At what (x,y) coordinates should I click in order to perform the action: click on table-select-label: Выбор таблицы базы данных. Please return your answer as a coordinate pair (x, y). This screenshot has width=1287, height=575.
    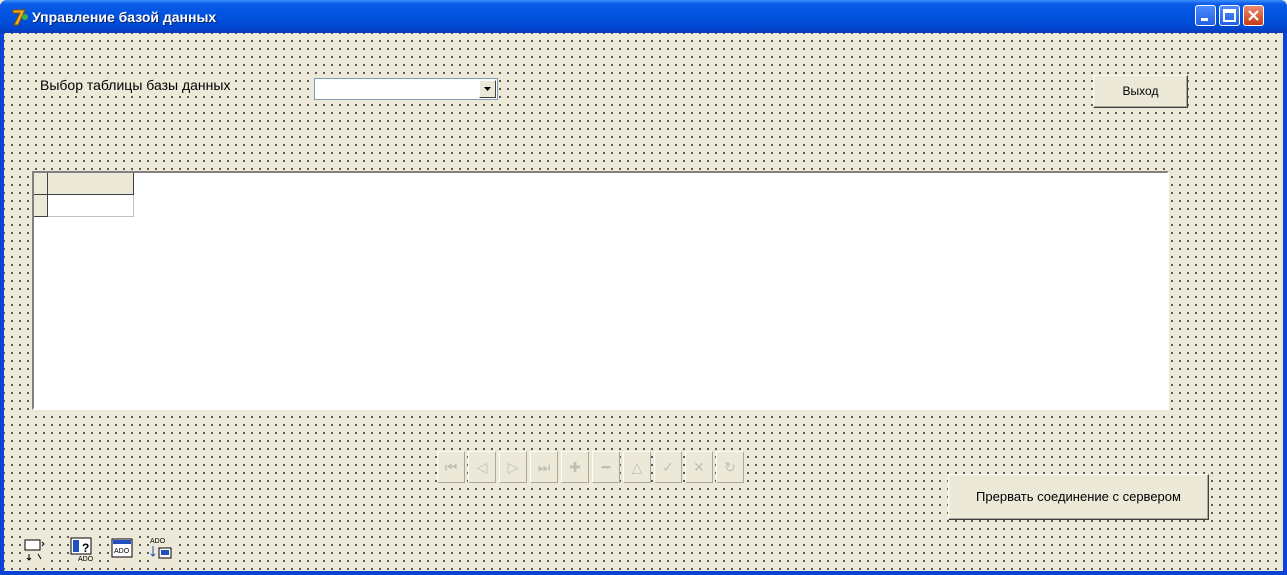
    Looking at the image, I should click on (135, 85).